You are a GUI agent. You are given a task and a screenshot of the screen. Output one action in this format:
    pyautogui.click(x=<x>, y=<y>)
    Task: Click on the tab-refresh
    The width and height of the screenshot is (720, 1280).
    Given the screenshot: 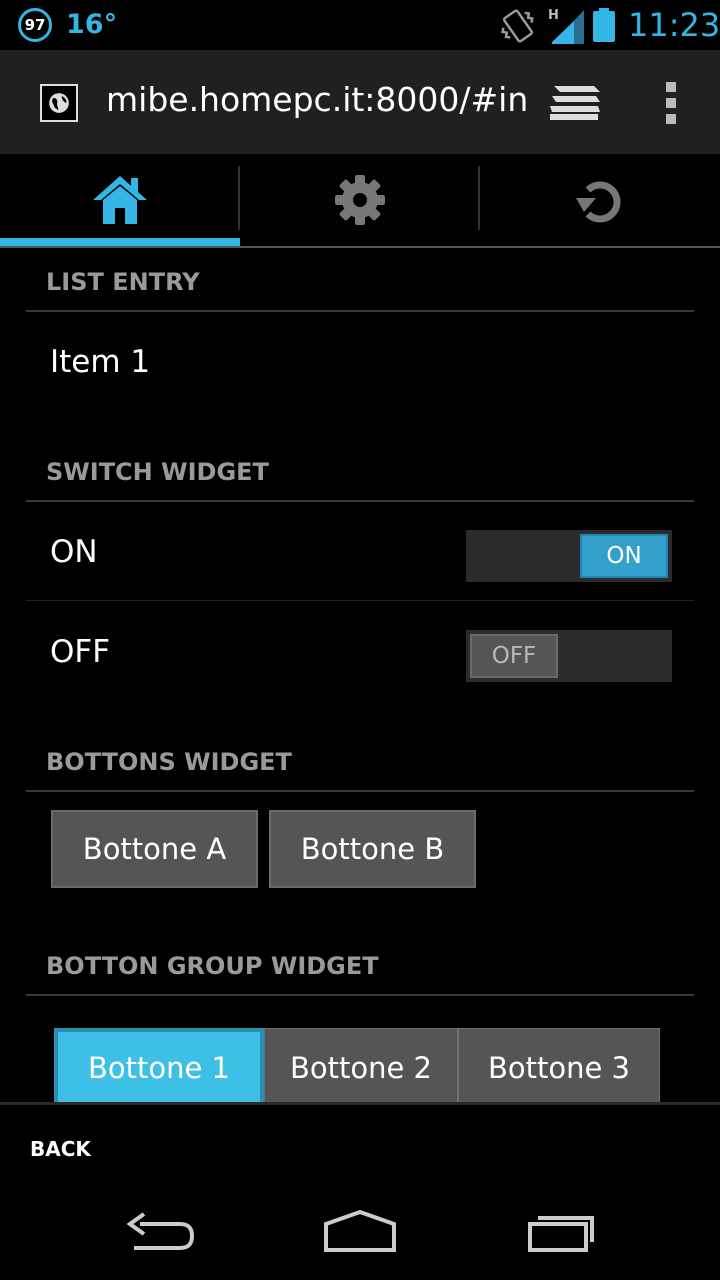 What is the action you would take?
    pyautogui.click(x=600, y=200)
    